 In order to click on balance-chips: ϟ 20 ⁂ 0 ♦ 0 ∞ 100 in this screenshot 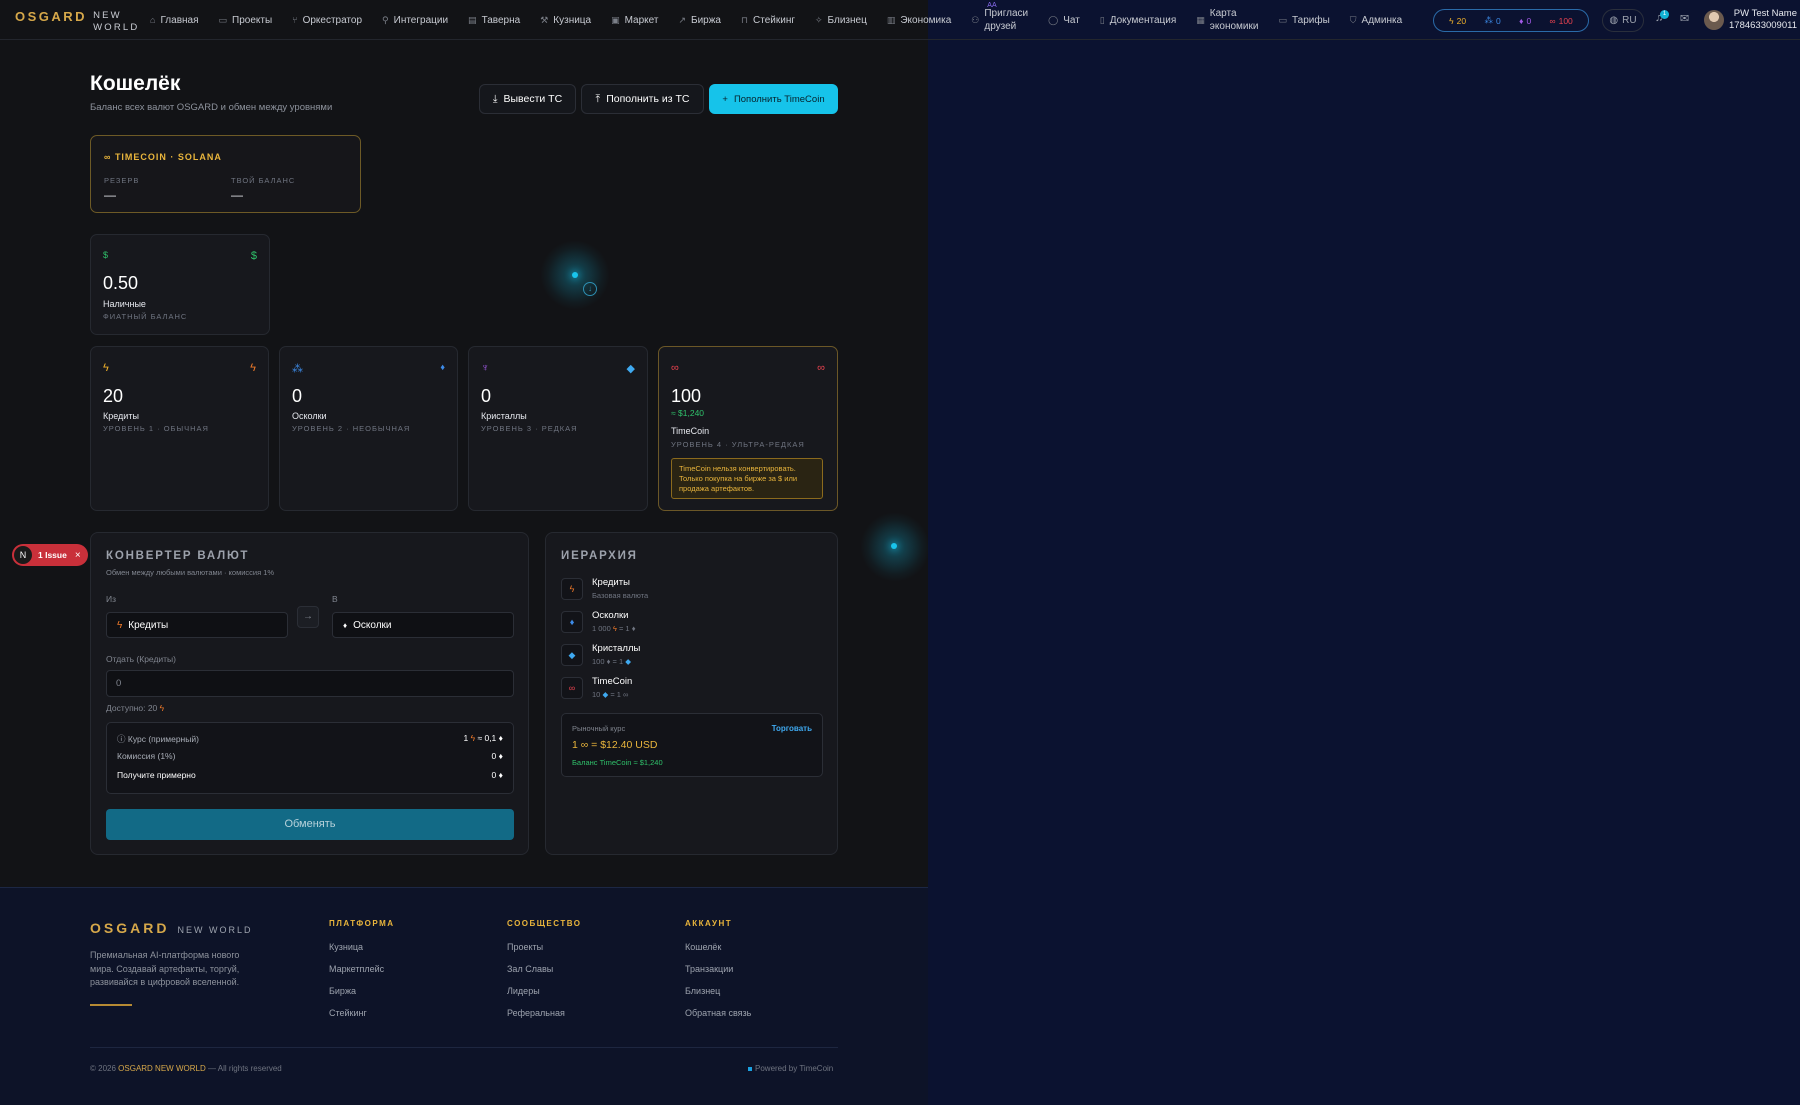, I will do `click(1511, 20)`.